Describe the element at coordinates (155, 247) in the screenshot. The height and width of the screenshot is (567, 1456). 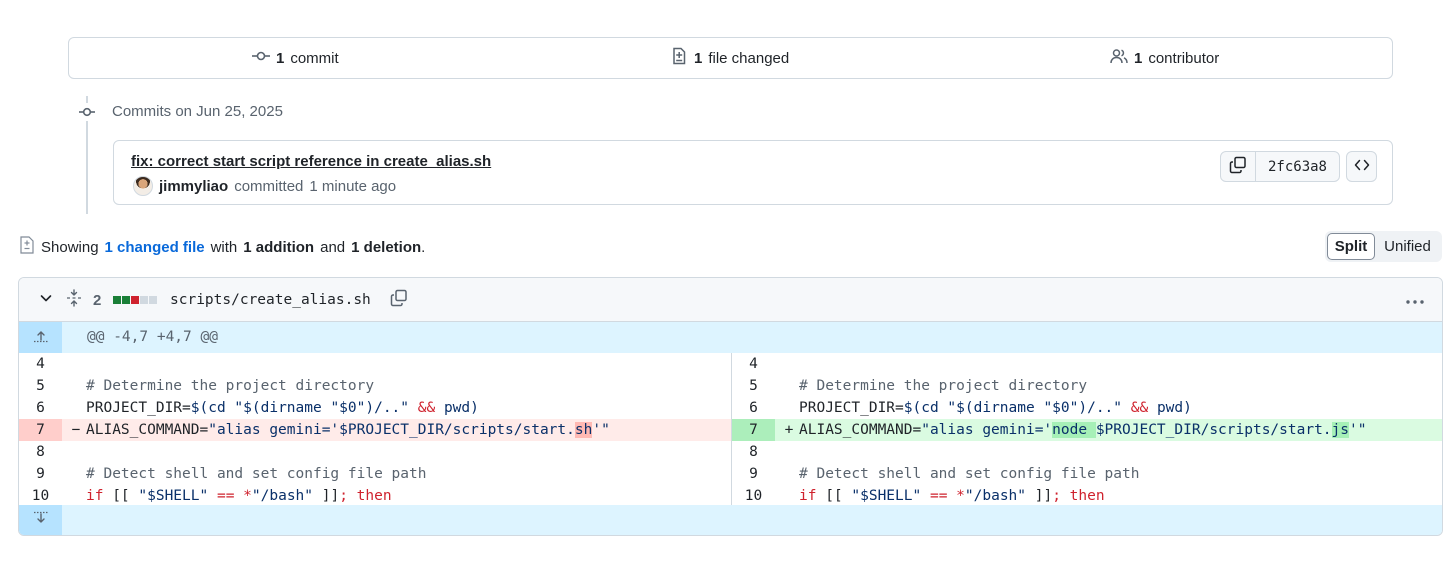
I see `changed-files-link: 1 changed file` at that location.